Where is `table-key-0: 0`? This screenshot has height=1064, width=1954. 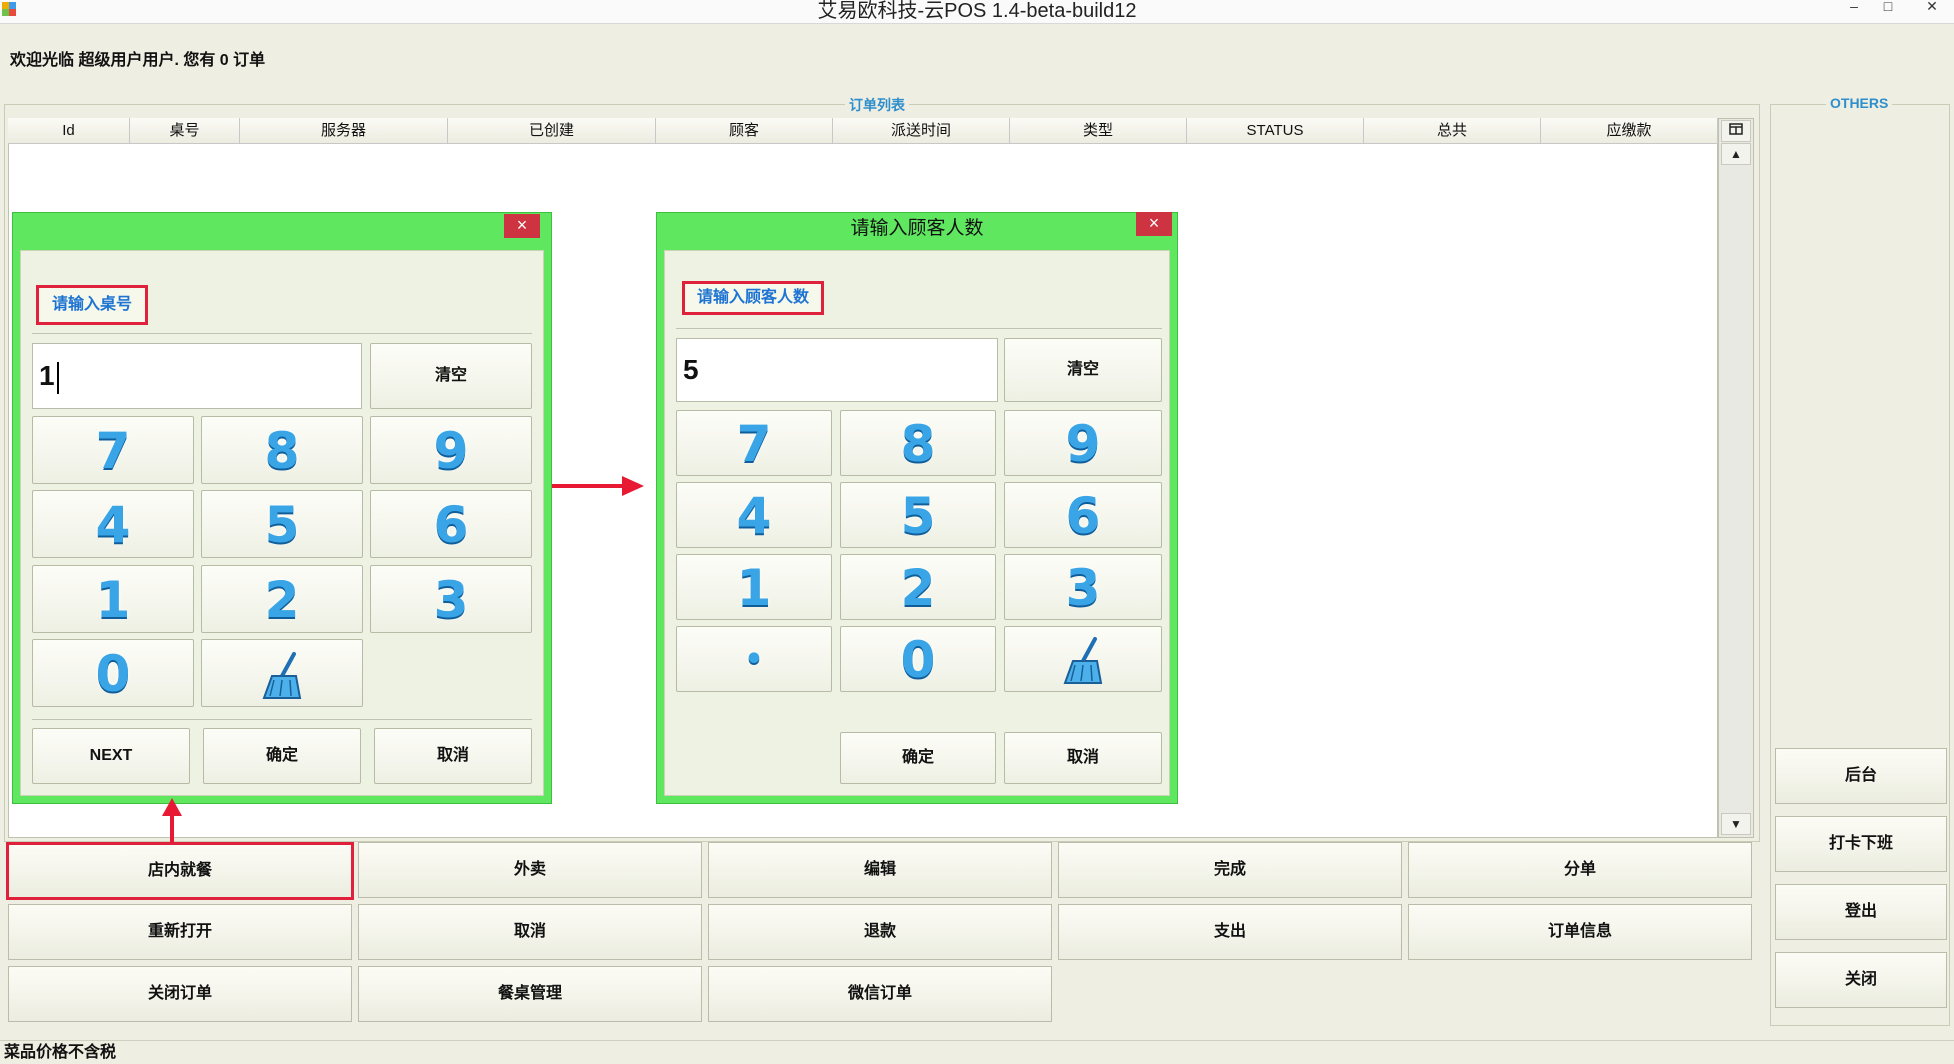 table-key-0: 0 is located at coordinates (113, 673).